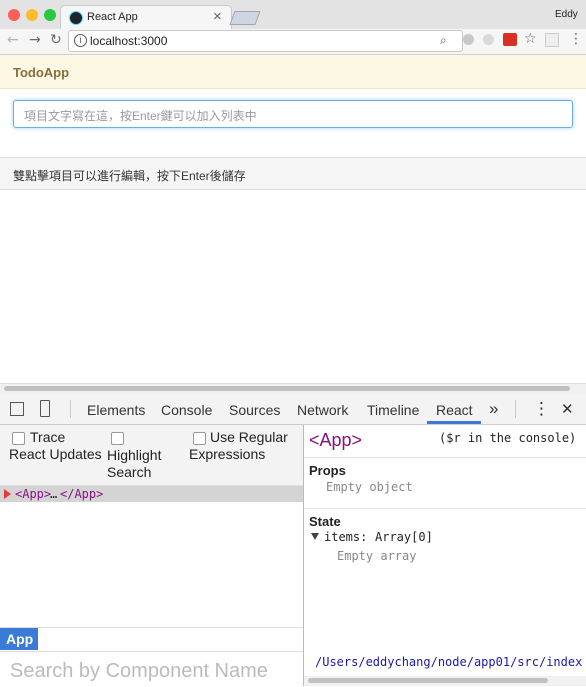 The height and width of the screenshot is (687, 586). Describe the element at coordinates (454, 410) in the screenshot. I see `tab-react: React` at that location.